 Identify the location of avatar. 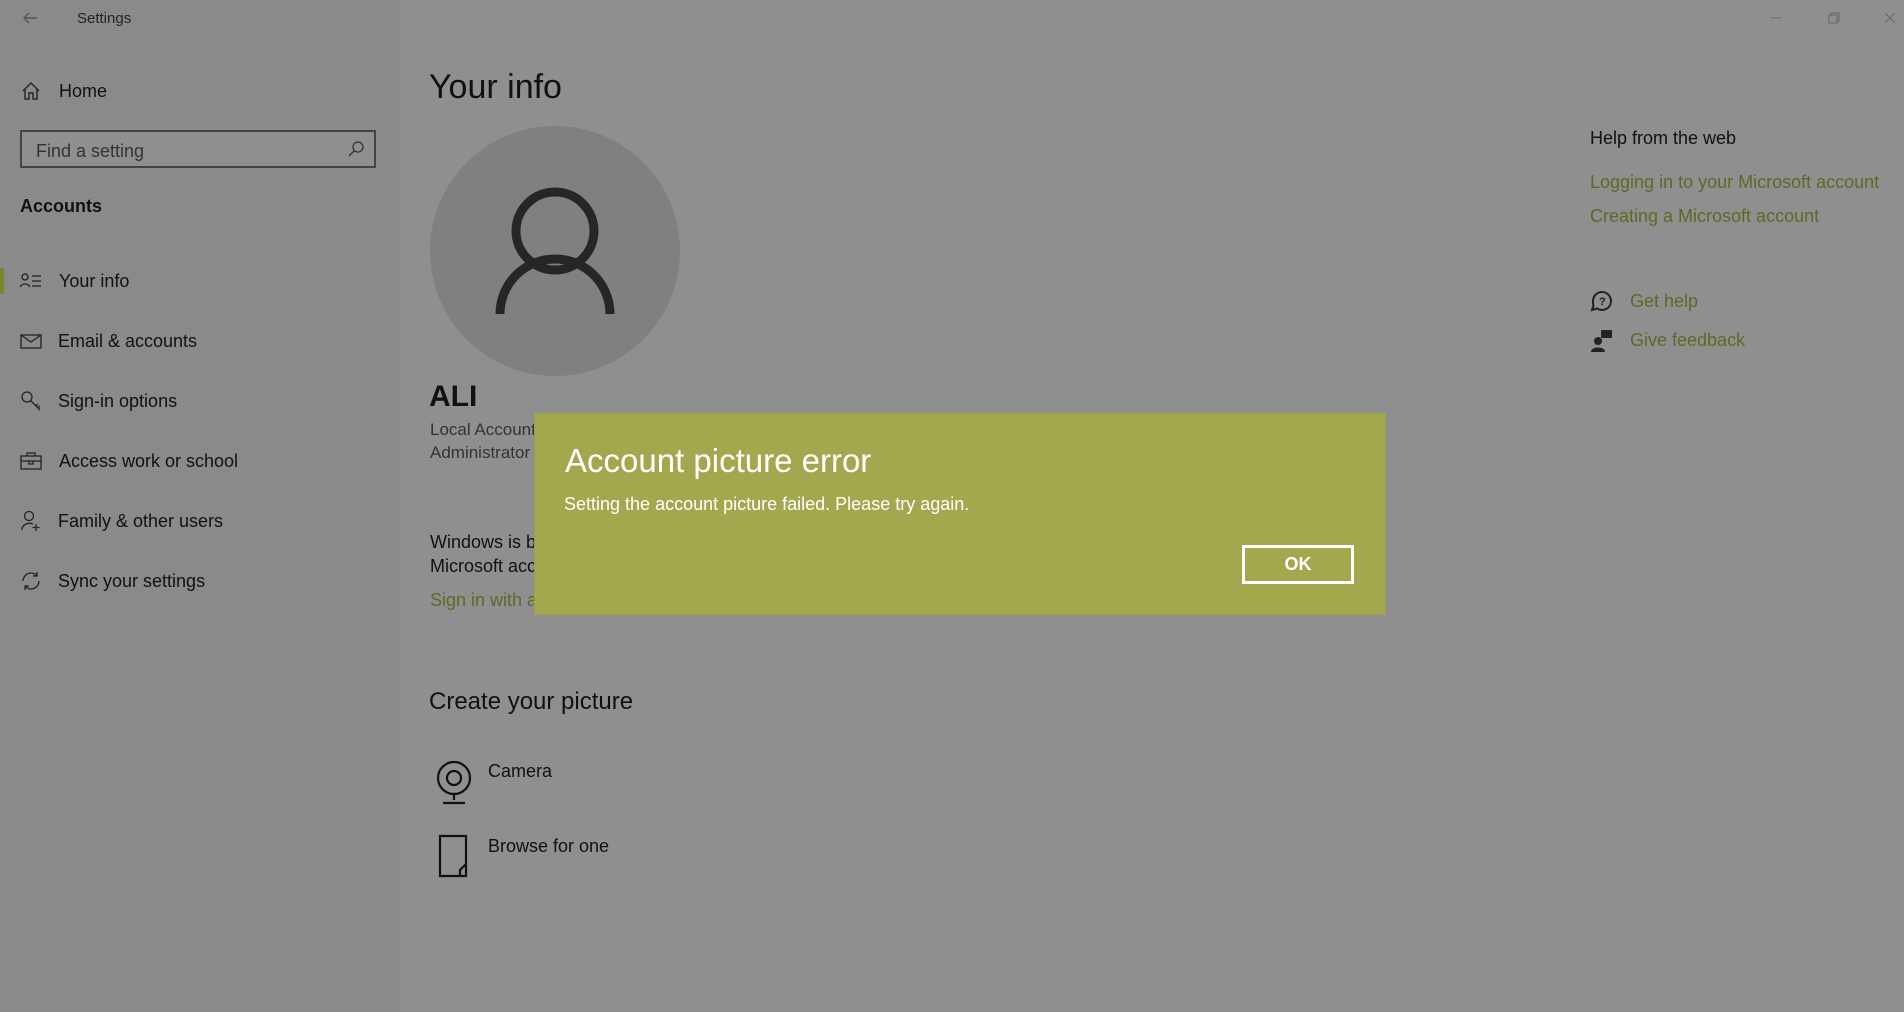
(555, 251).